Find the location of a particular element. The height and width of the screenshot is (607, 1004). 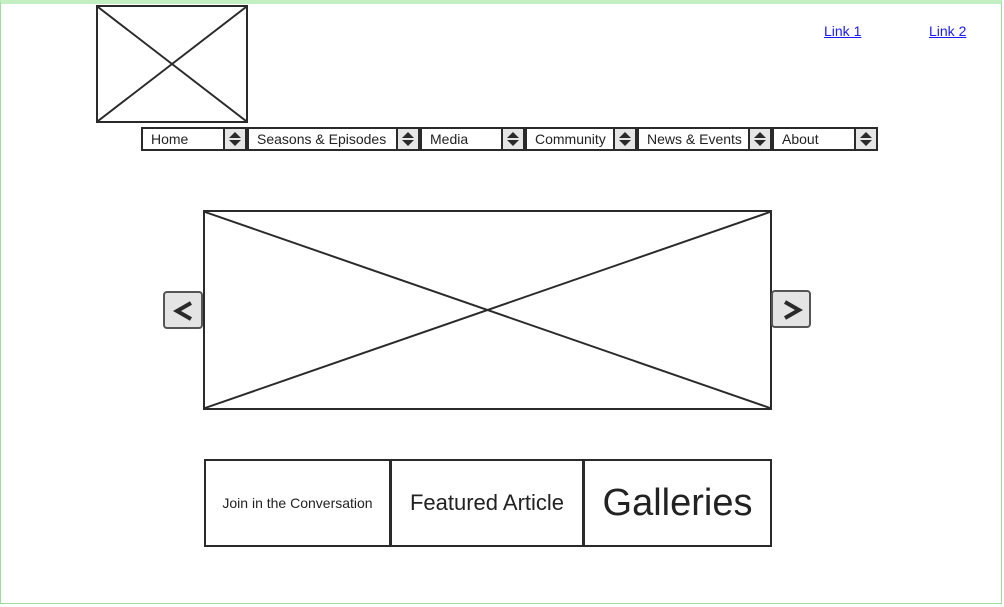

nav-item-label: Seasons & Episodes is located at coordinates (322, 139).